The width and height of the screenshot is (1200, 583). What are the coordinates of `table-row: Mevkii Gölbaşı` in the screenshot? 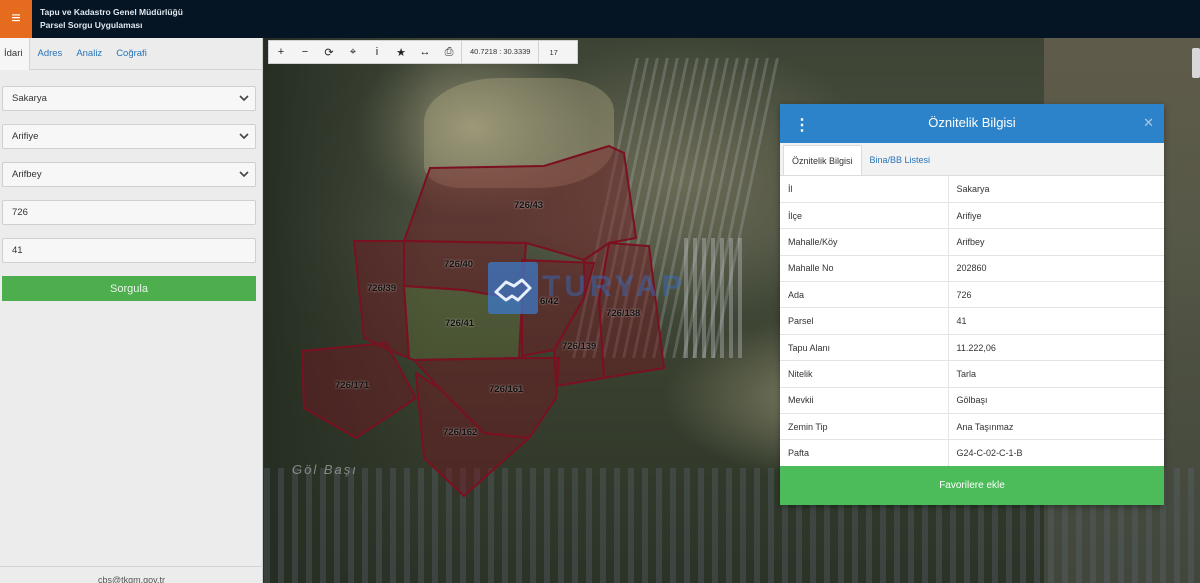 It's located at (972, 401).